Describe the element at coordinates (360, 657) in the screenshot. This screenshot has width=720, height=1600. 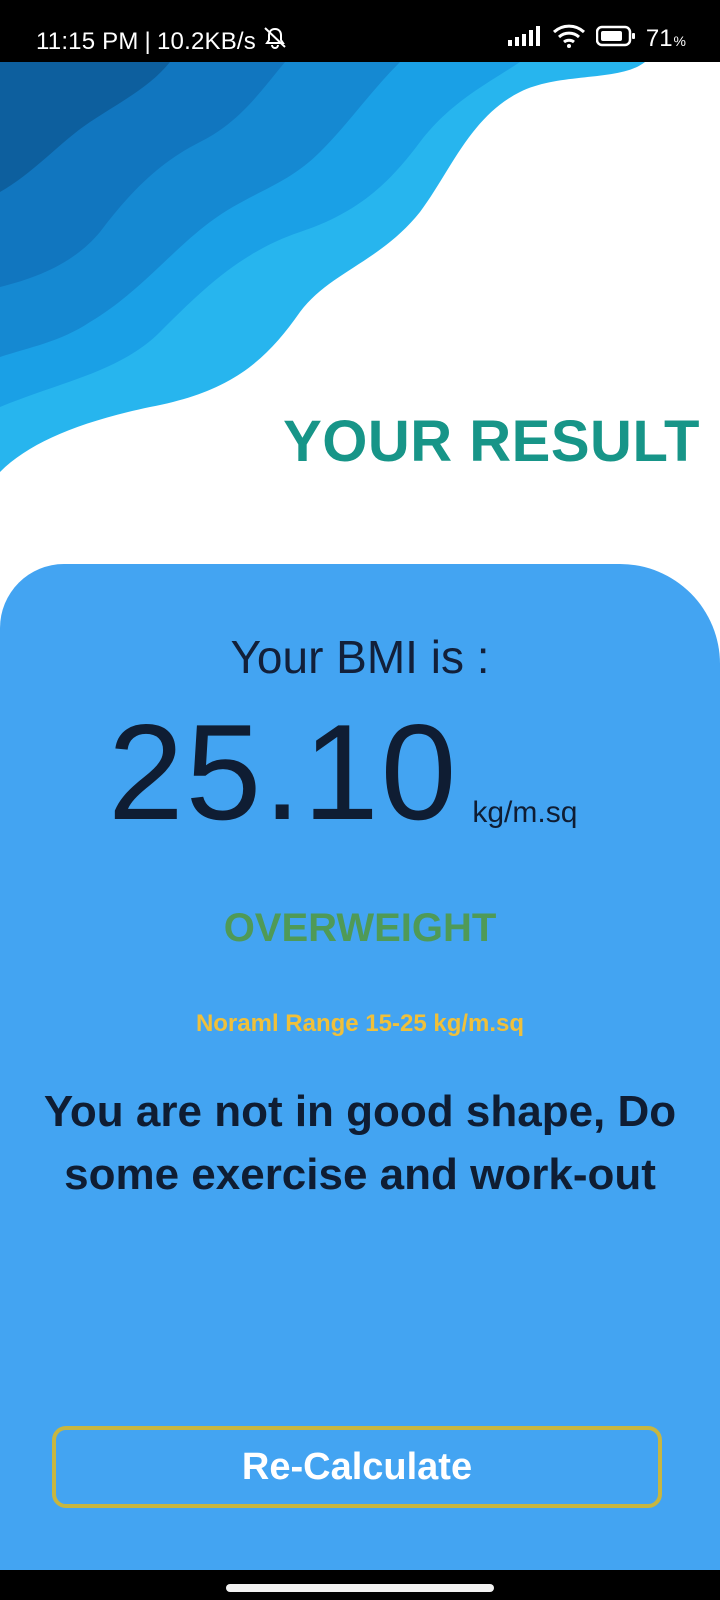
I see `bmi-label: Your BMI is :` at that location.